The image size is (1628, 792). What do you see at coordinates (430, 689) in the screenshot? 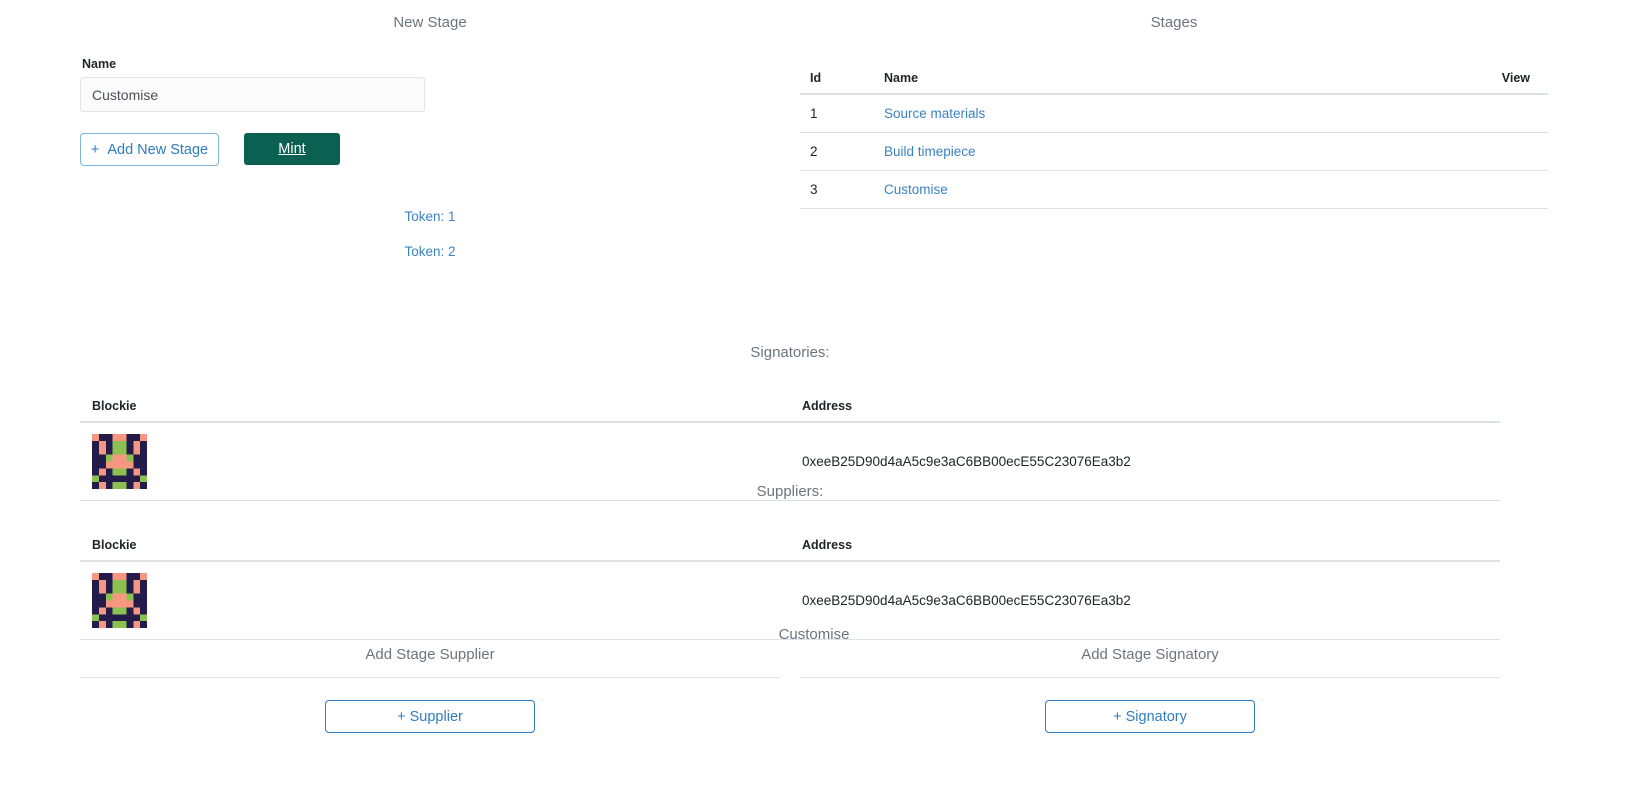
I see `add-stage-supplier-panel: Add Stage Supplier + Supplier` at bounding box center [430, 689].